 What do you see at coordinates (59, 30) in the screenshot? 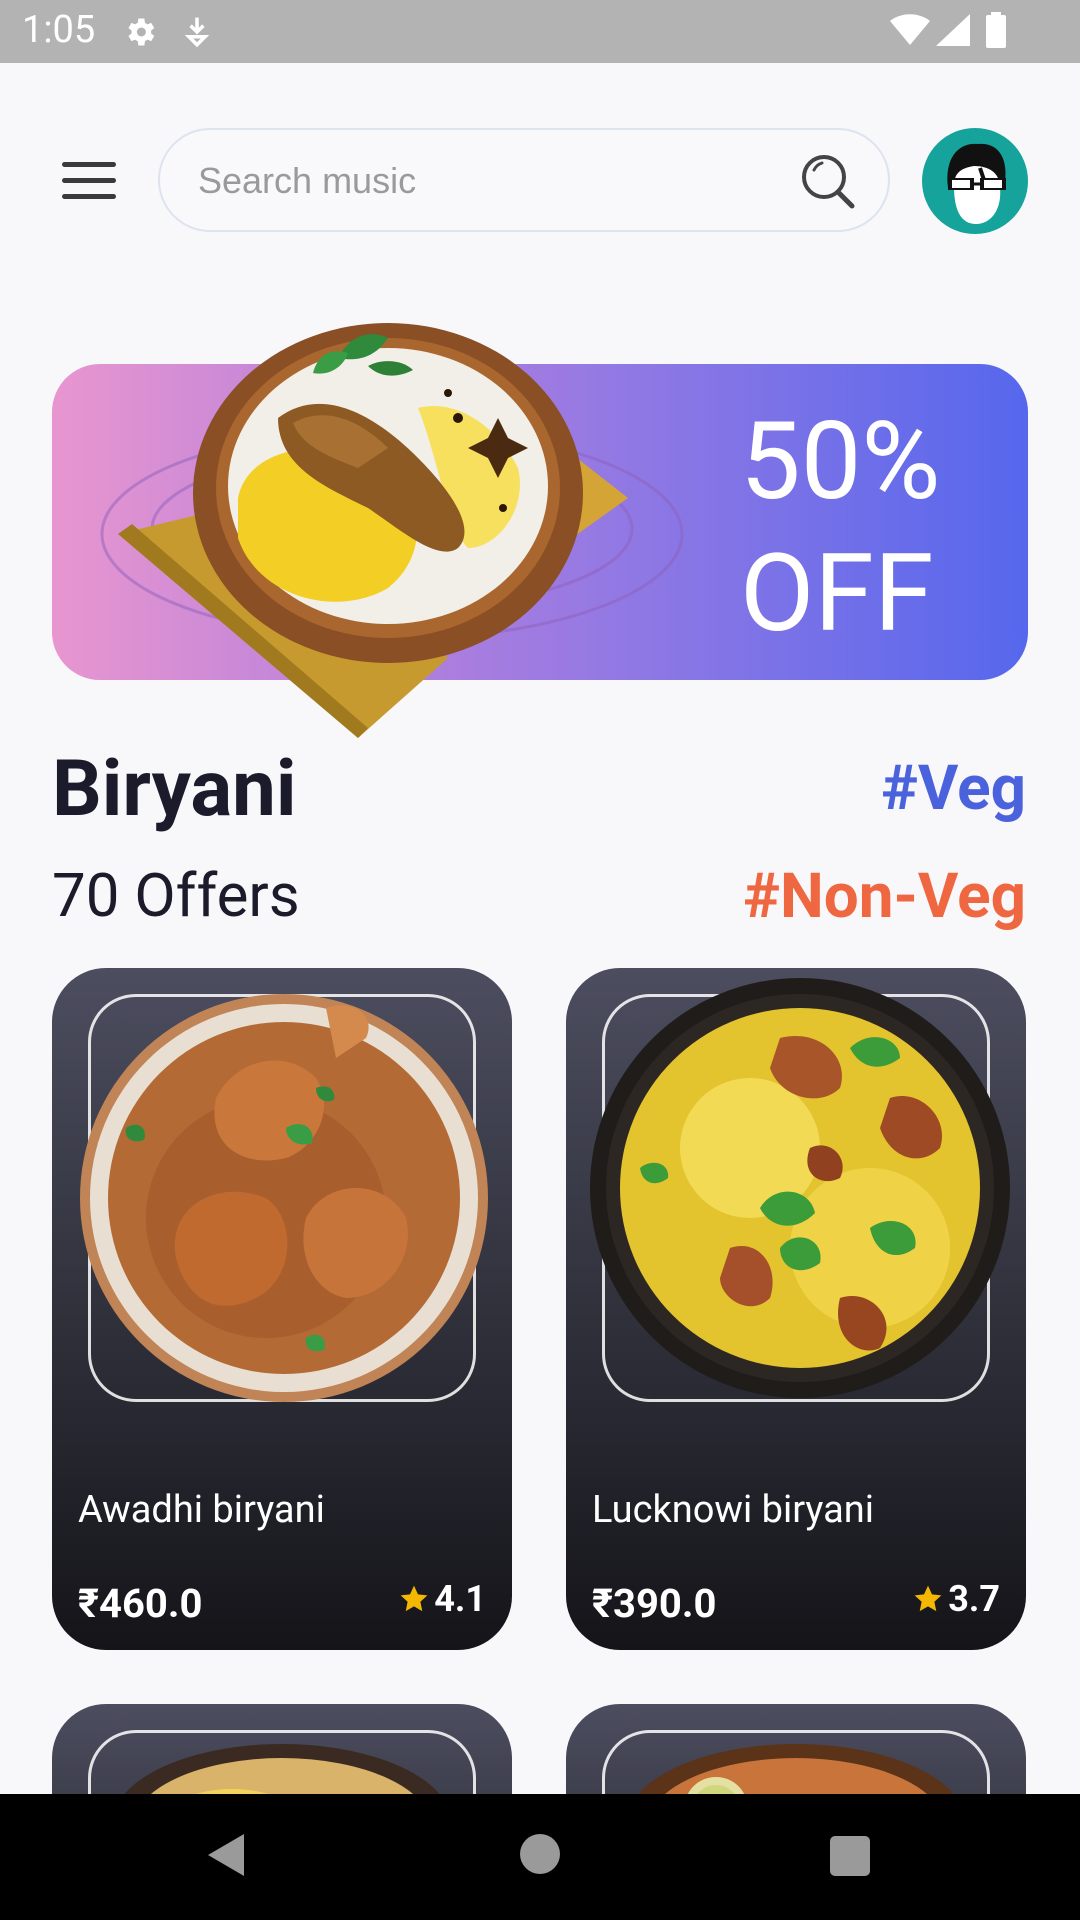
I see `status-time: 1:05` at bounding box center [59, 30].